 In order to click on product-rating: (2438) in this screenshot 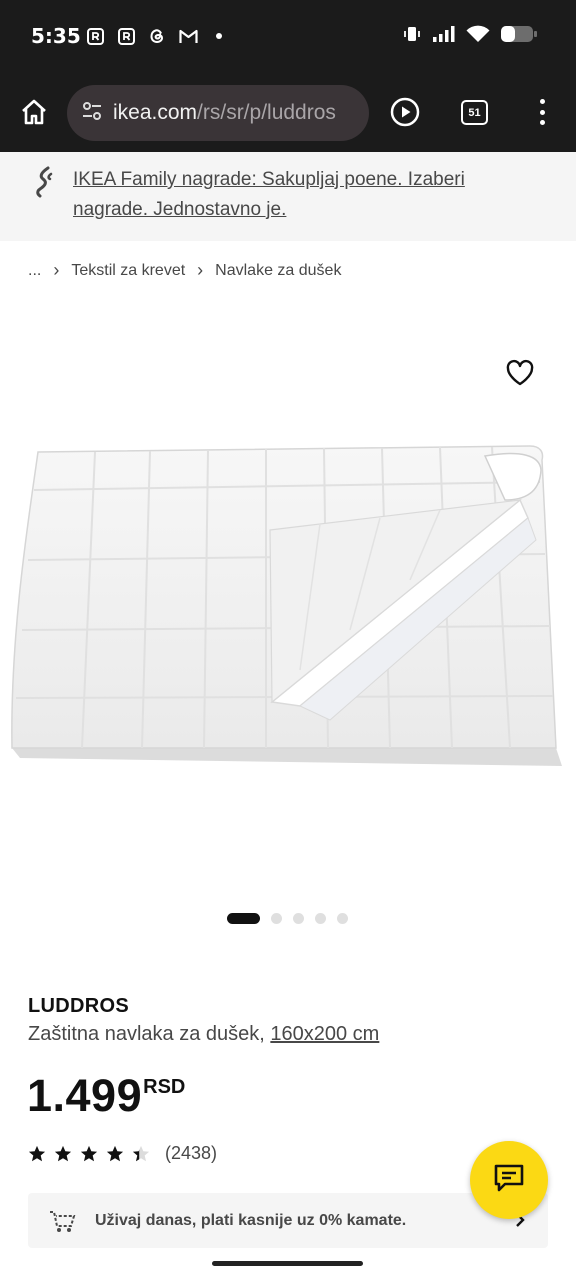, I will do `click(122, 1153)`.